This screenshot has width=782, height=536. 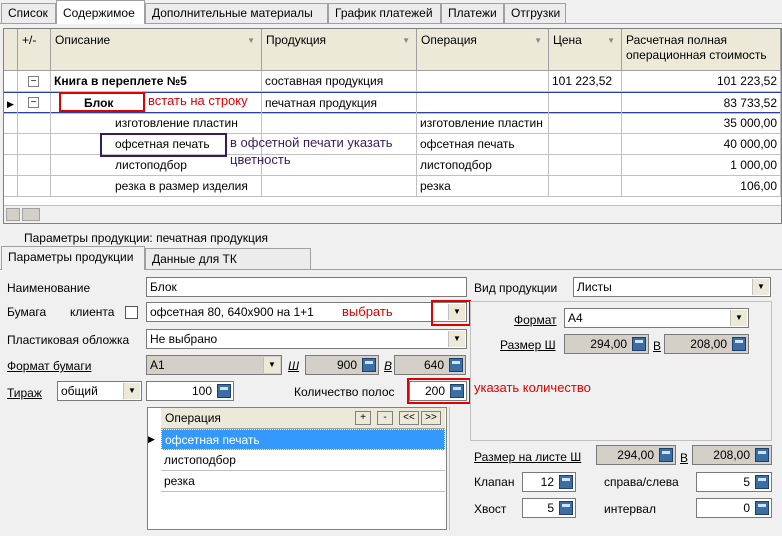 What do you see at coordinates (306, 287) in the screenshot?
I see `name-input: Блок` at bounding box center [306, 287].